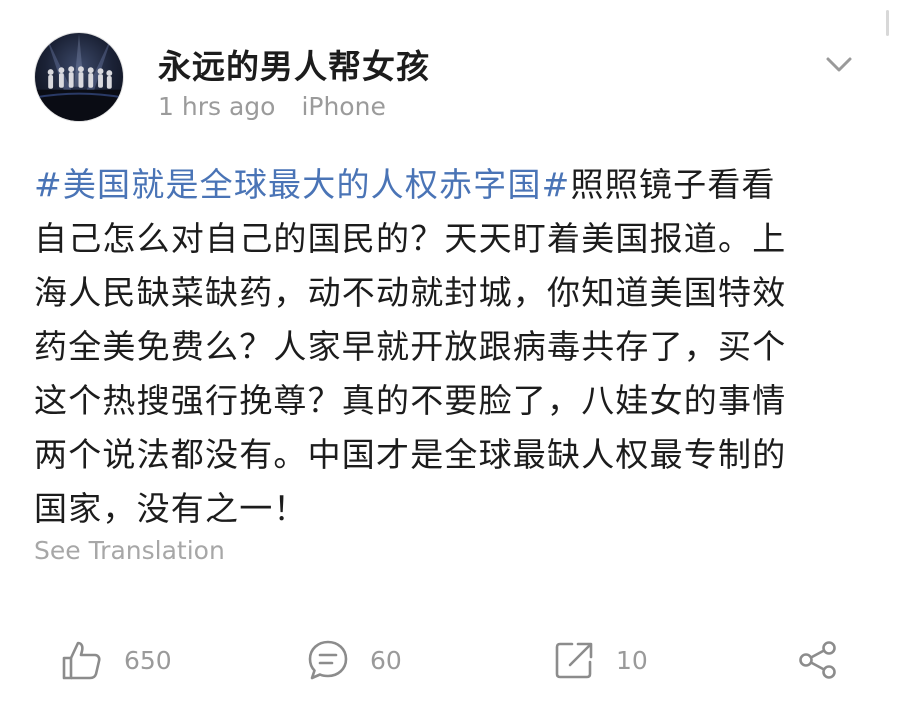 Image resolution: width=900 pixels, height=712 pixels. What do you see at coordinates (343, 106) in the screenshot?
I see `post-device: iPhone` at bounding box center [343, 106].